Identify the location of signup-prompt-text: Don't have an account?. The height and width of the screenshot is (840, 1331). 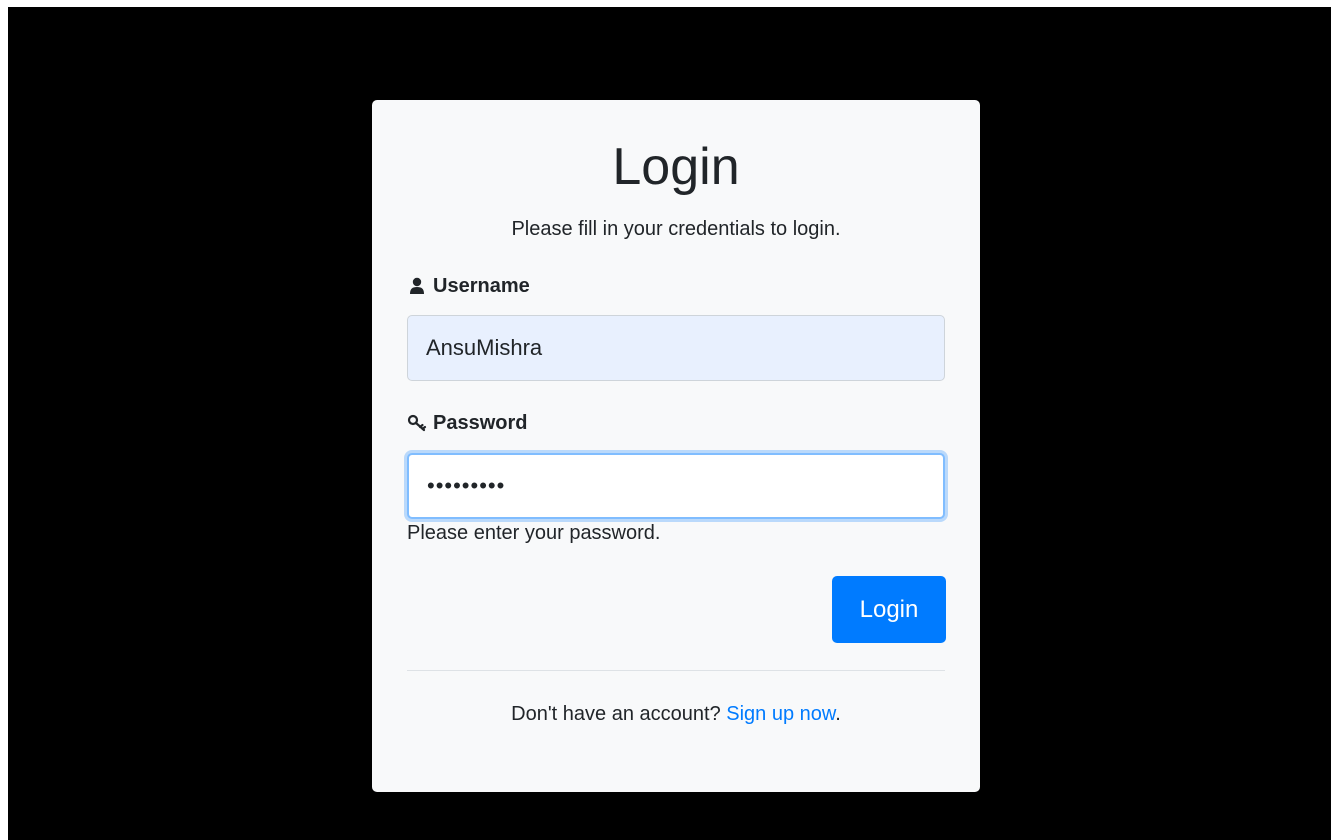
(616, 714).